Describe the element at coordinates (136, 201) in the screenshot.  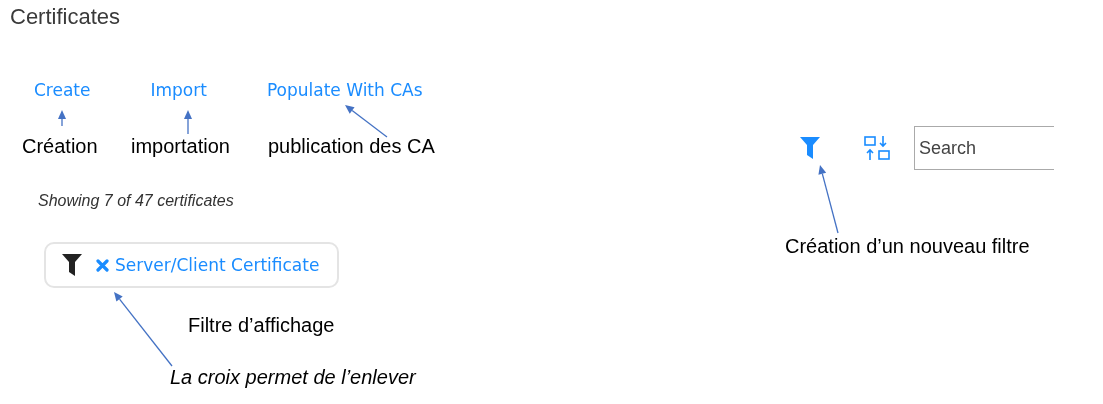
I see `results-summary: Showing 7 of 47 certificates` at that location.